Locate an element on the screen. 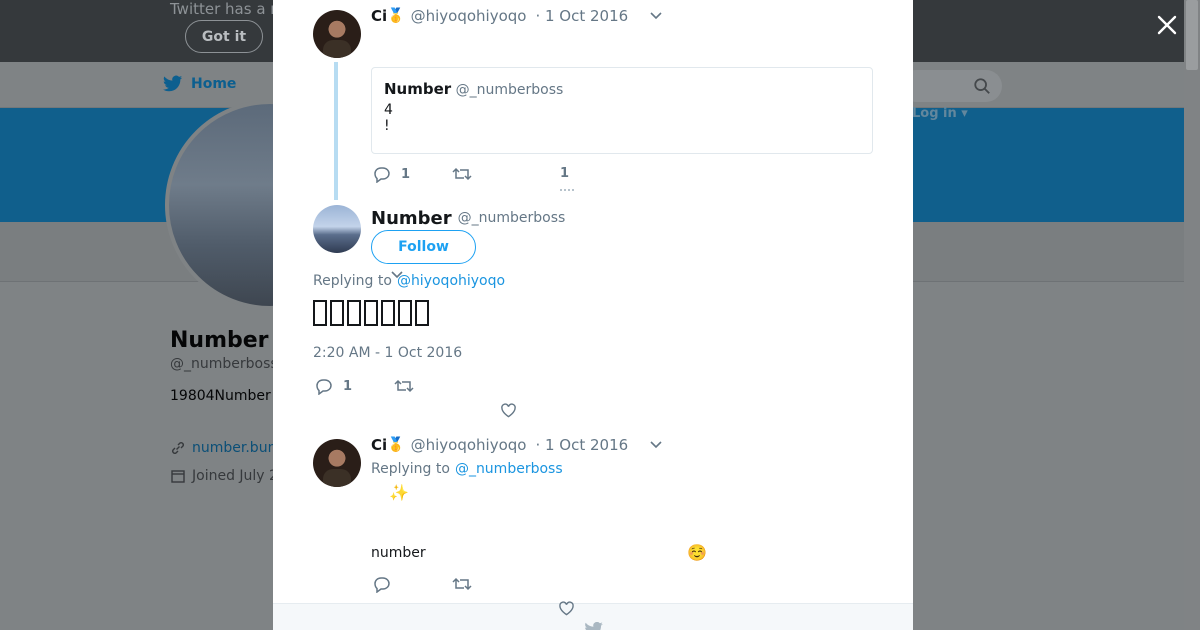 Image resolution: width=1200 pixels, height=630 pixels. like-icon-partial is located at coordinates (567, 191).